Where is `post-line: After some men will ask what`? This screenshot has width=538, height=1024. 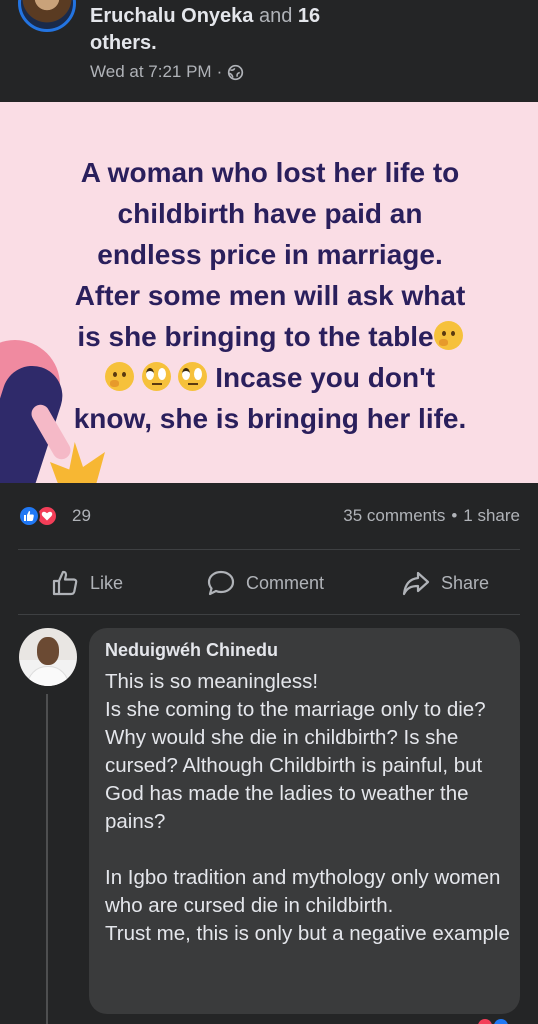
post-line: After some men will ask what is located at coordinates (270, 295).